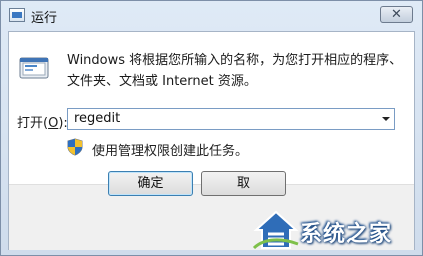 The width and height of the screenshot is (423, 256). Describe the element at coordinates (75, 147) in the screenshot. I see `uac-shield-icon` at that location.